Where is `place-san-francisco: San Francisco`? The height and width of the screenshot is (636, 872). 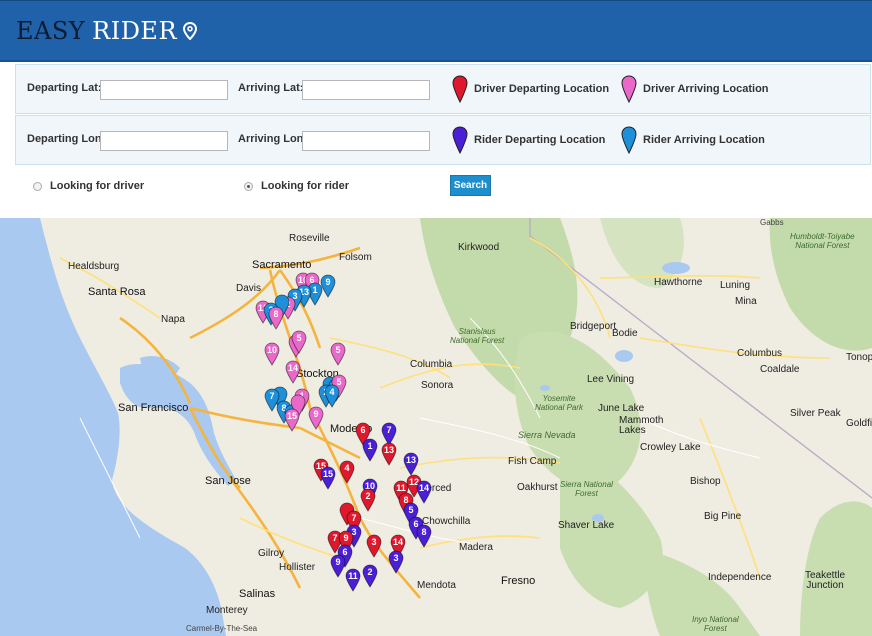
place-san-francisco: San Francisco is located at coordinates (153, 408).